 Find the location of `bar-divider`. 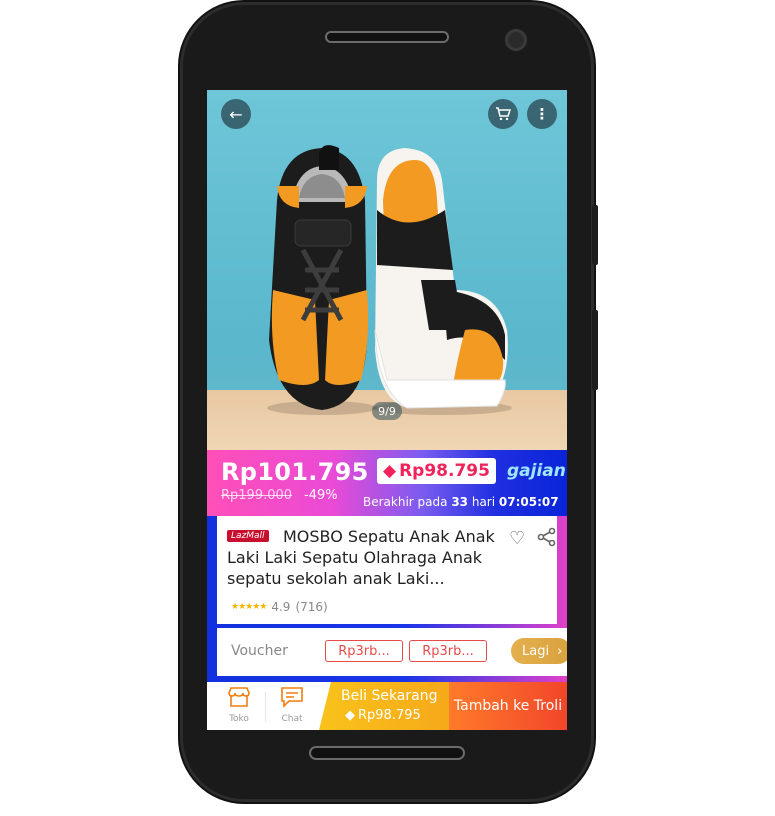

bar-divider is located at coordinates (265, 707).